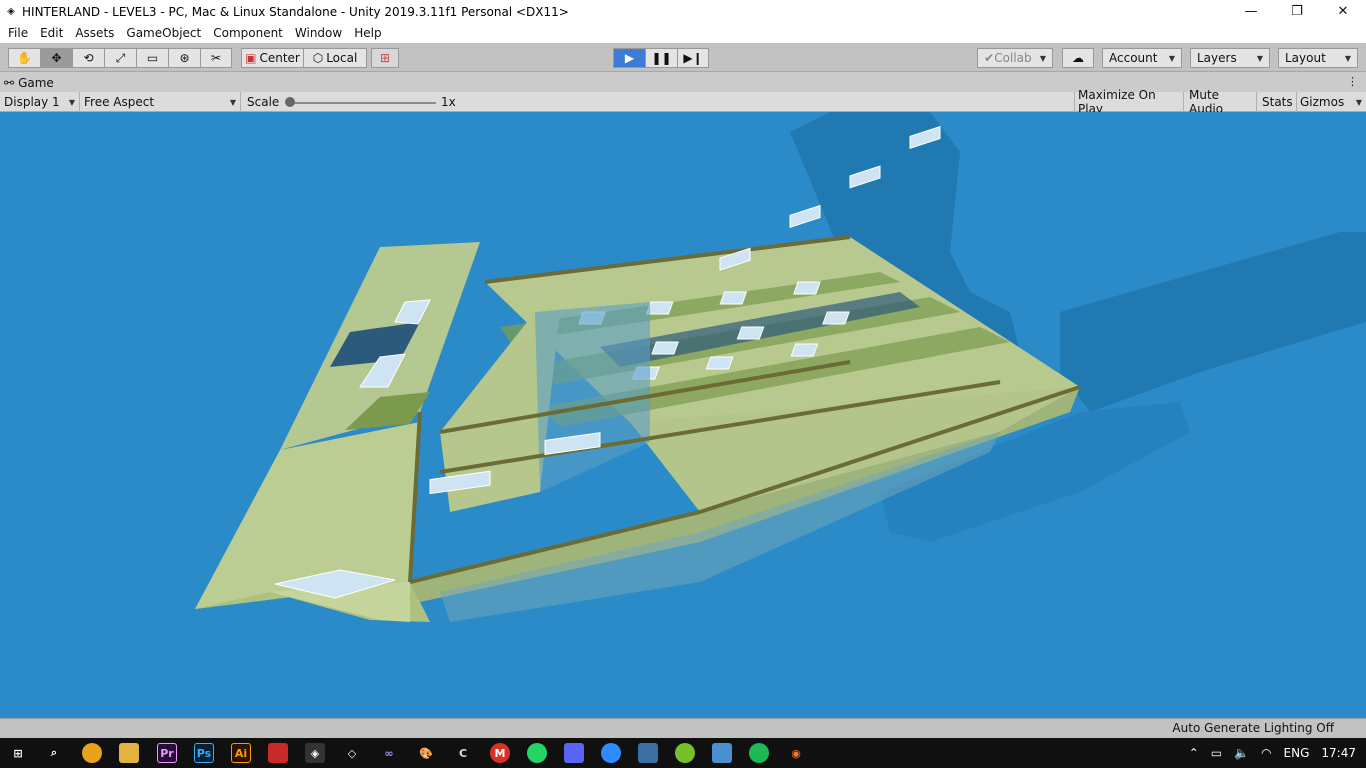 This screenshot has height=768, width=1366. What do you see at coordinates (18, 33) in the screenshot?
I see `menu-file: File` at bounding box center [18, 33].